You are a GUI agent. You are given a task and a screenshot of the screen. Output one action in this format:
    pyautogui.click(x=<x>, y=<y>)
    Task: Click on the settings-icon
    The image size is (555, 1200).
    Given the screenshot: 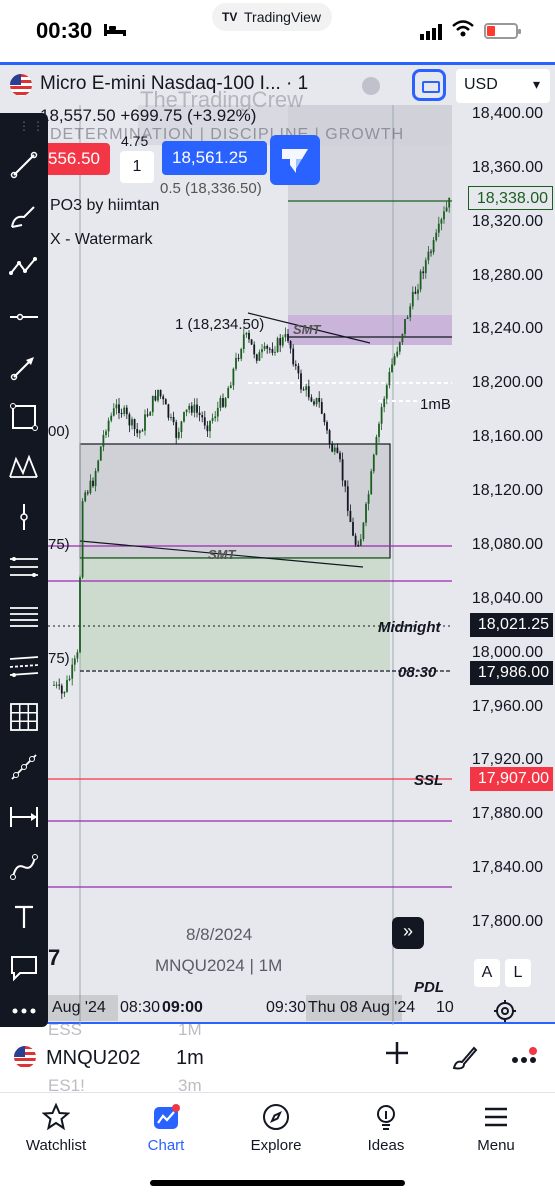 What is the action you would take?
    pyautogui.click(x=505, y=1011)
    